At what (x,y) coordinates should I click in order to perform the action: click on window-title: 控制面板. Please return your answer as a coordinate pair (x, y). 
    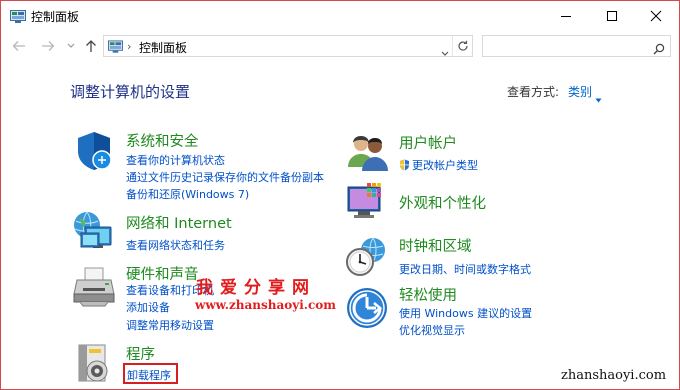
    Looking at the image, I should click on (55, 17).